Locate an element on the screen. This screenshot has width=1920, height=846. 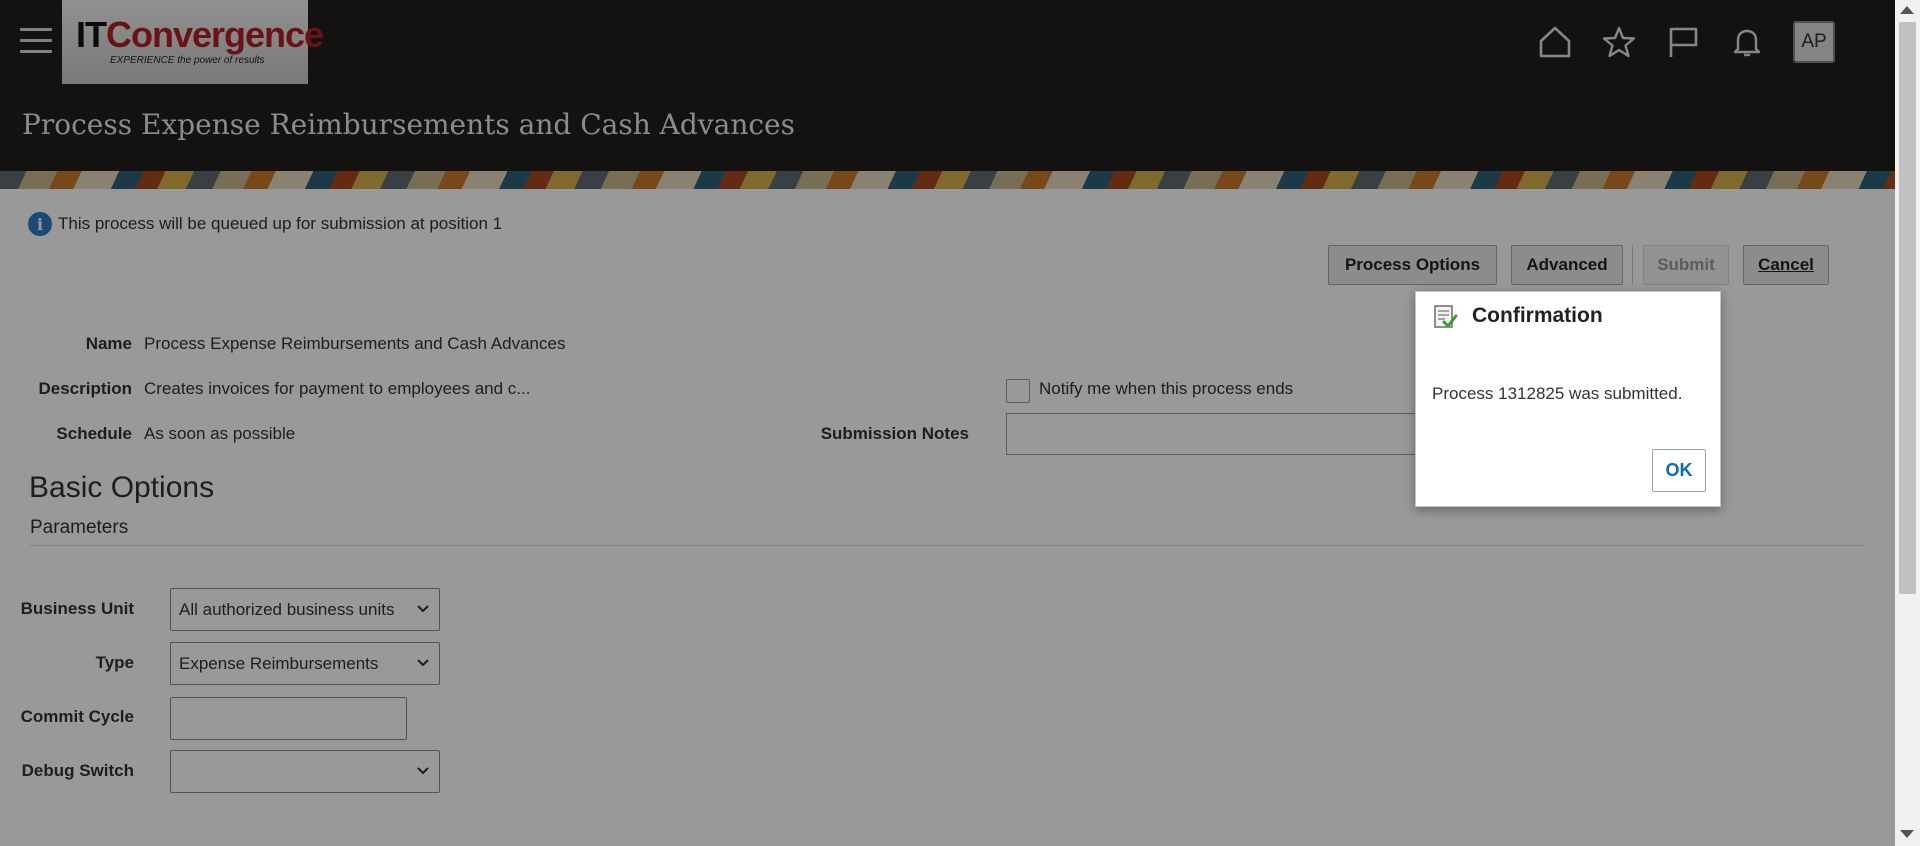
dialog-message: Process 1312825 was submitted. is located at coordinates (1557, 393).